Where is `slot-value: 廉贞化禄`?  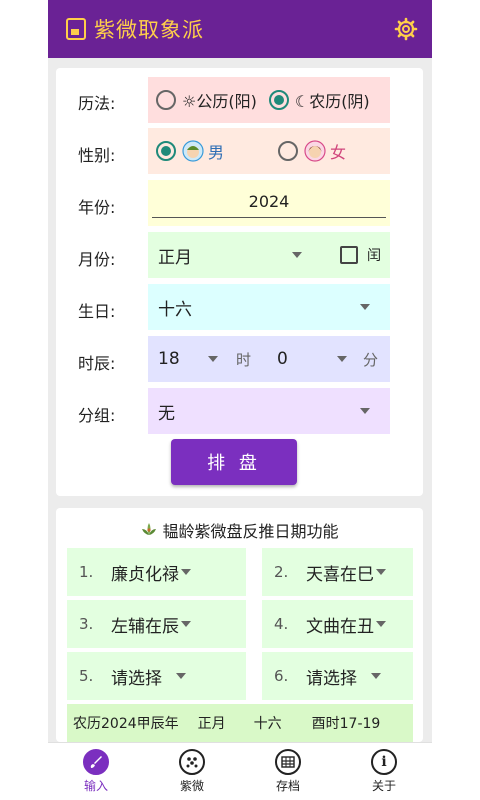 slot-value: 廉贞化禄 is located at coordinates (145, 574).